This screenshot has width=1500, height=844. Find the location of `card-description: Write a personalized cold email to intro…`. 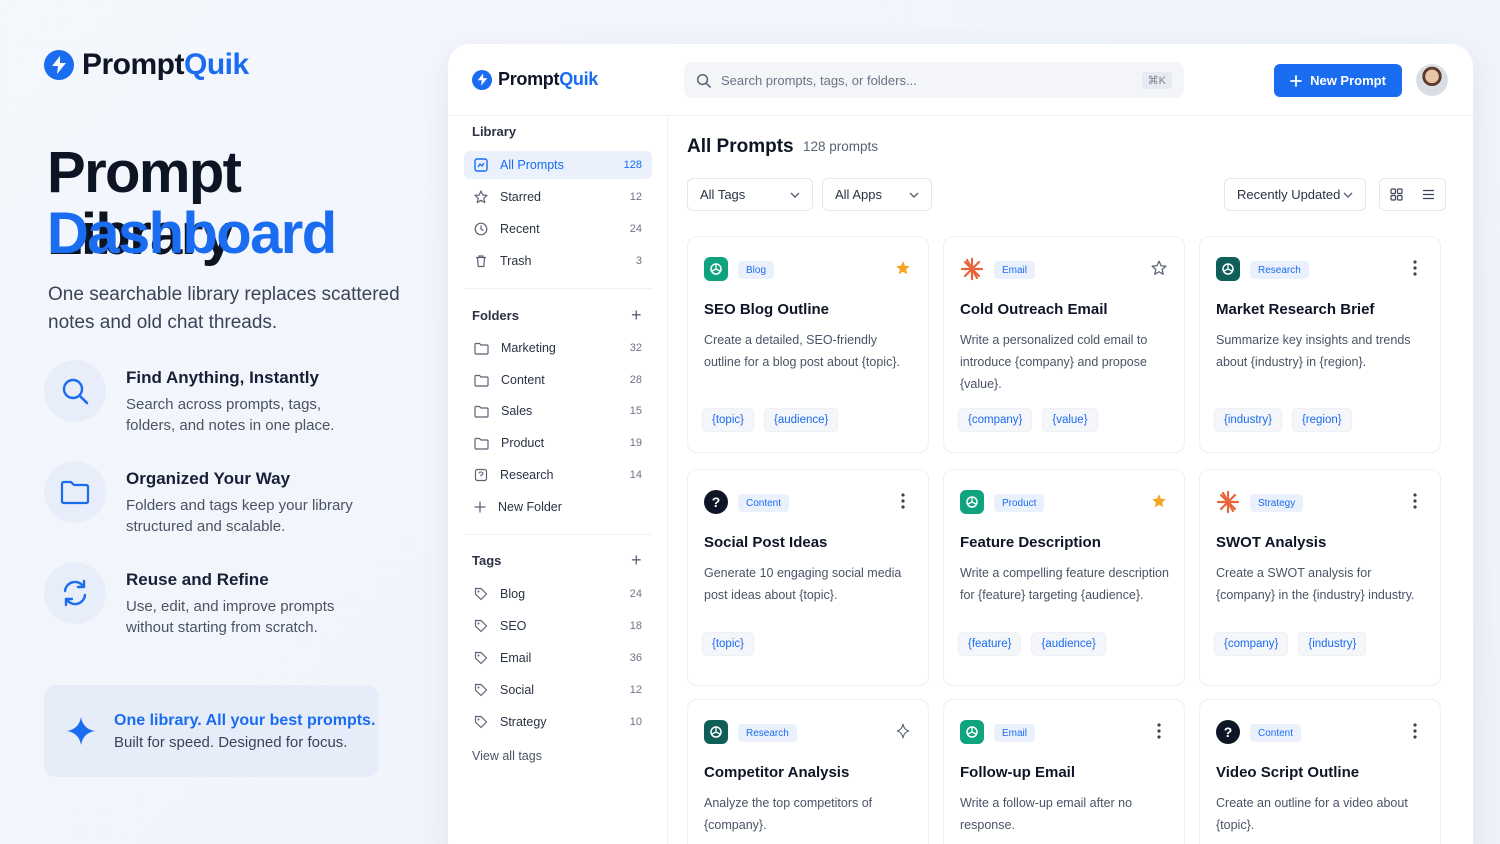

card-description: Write a personalized cold email to intro… is located at coordinates (1054, 362).